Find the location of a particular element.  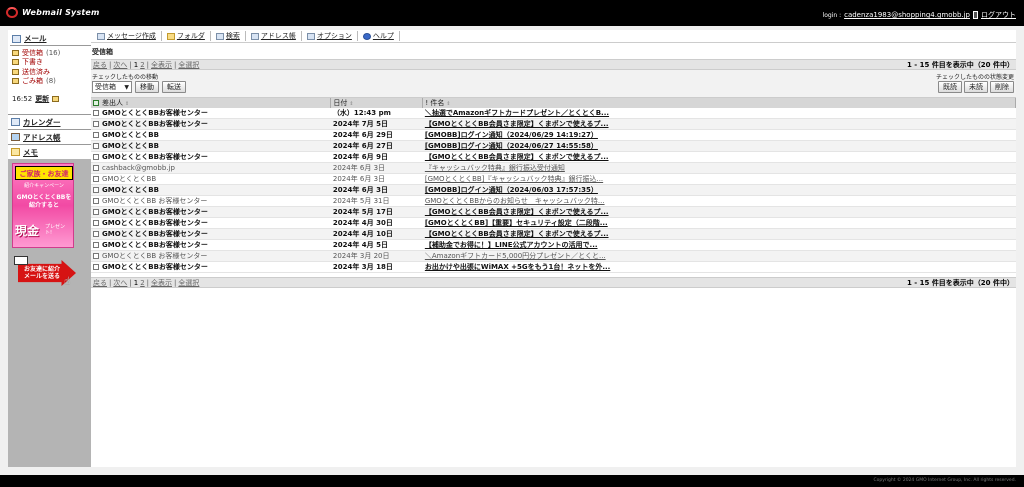

move-target-value: 受信箱 is located at coordinates (105, 87).